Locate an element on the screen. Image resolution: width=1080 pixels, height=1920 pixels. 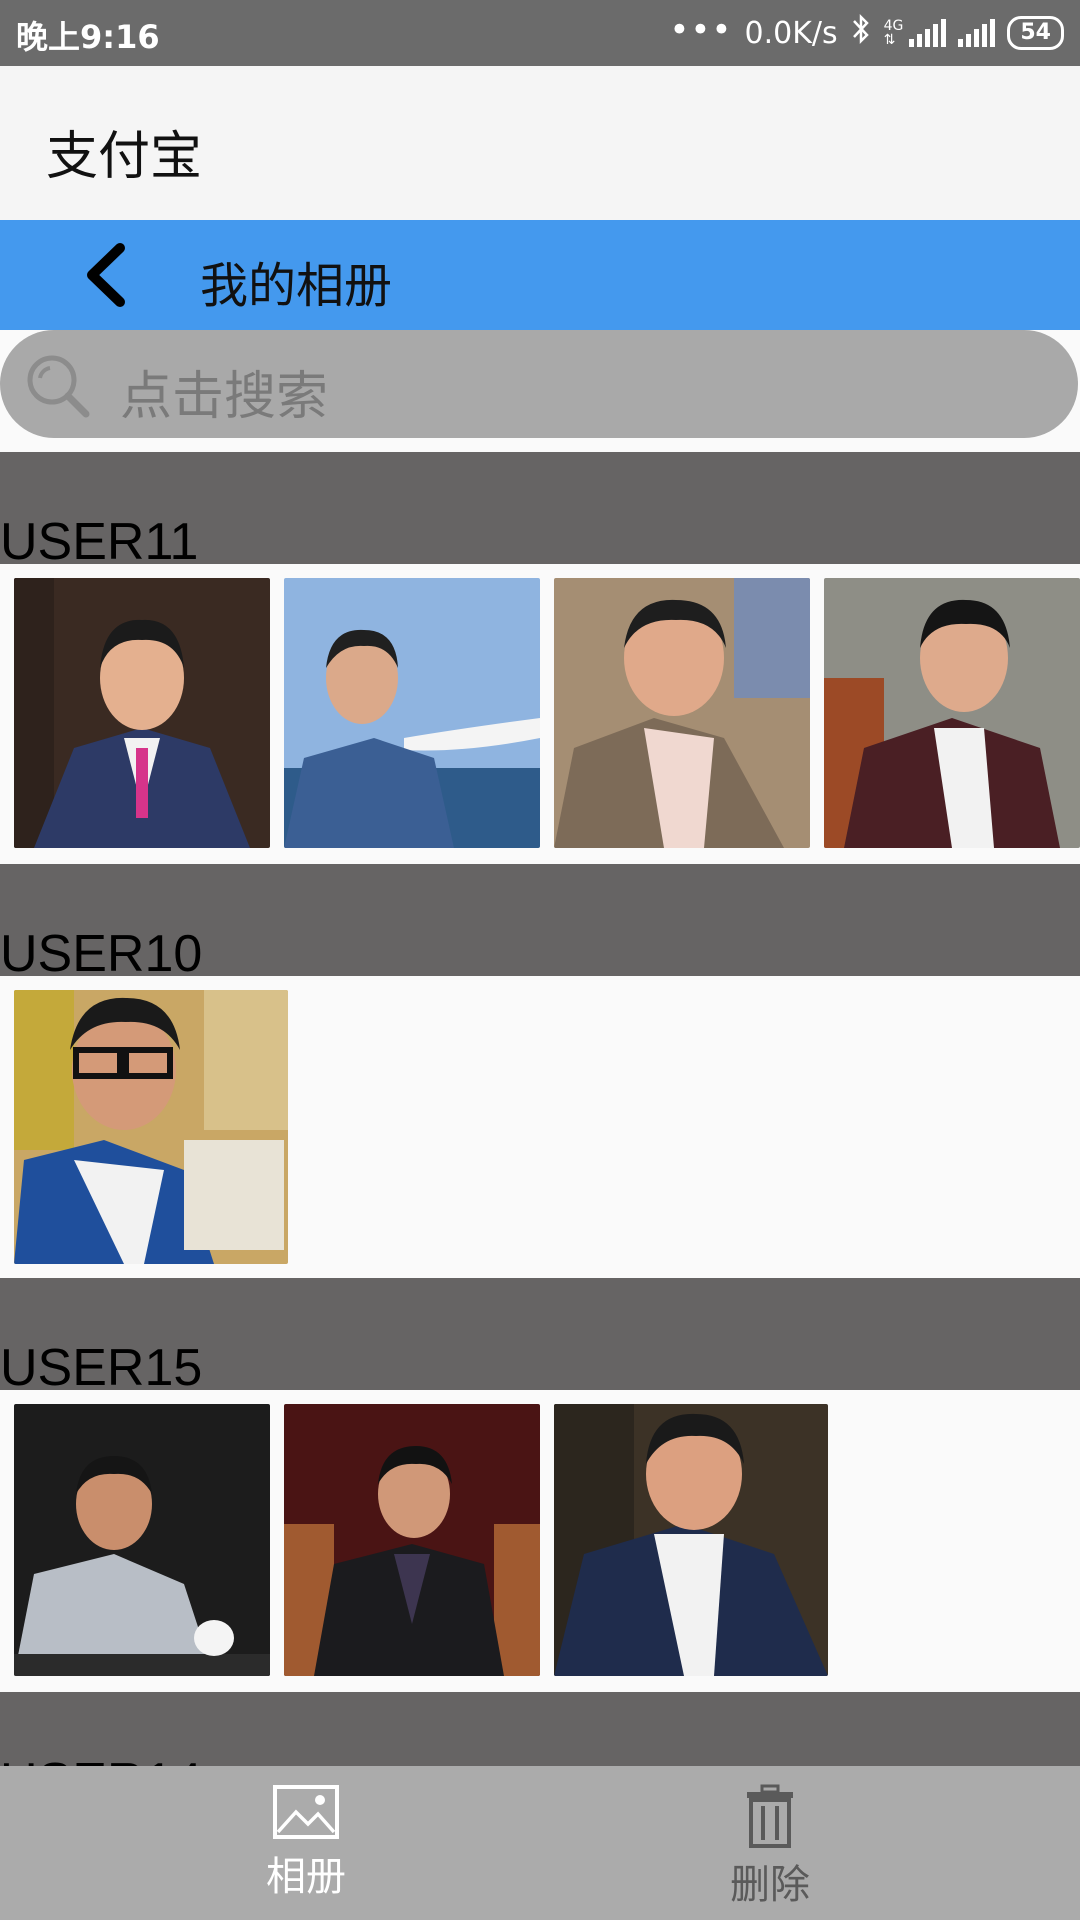
back-arrow-icon is located at coordinates (110, 275).